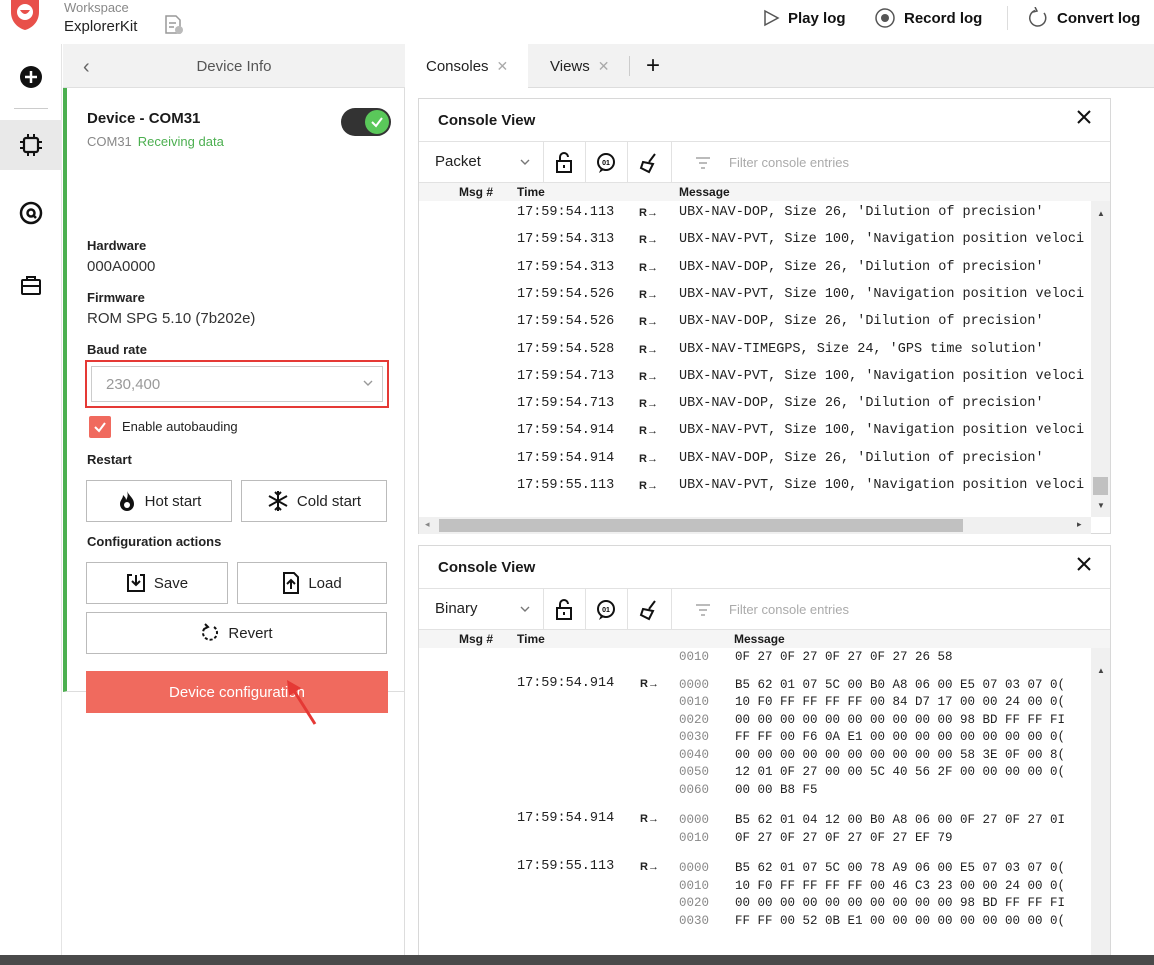 This screenshot has width=1154, height=965. Describe the element at coordinates (566, 267) in the screenshot. I see `row-time: 17:59:54.313` at that location.